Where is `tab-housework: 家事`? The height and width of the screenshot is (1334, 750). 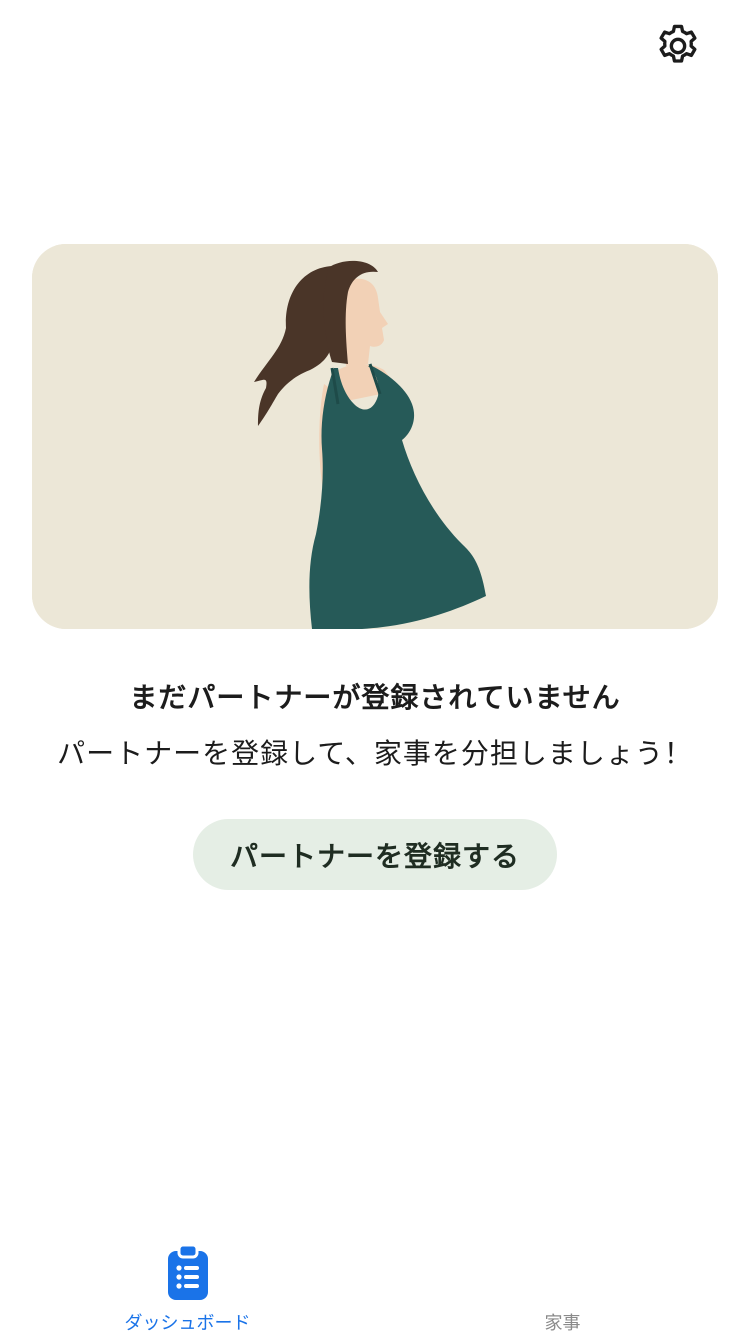
tab-housework: 家事 is located at coordinates (562, 1282).